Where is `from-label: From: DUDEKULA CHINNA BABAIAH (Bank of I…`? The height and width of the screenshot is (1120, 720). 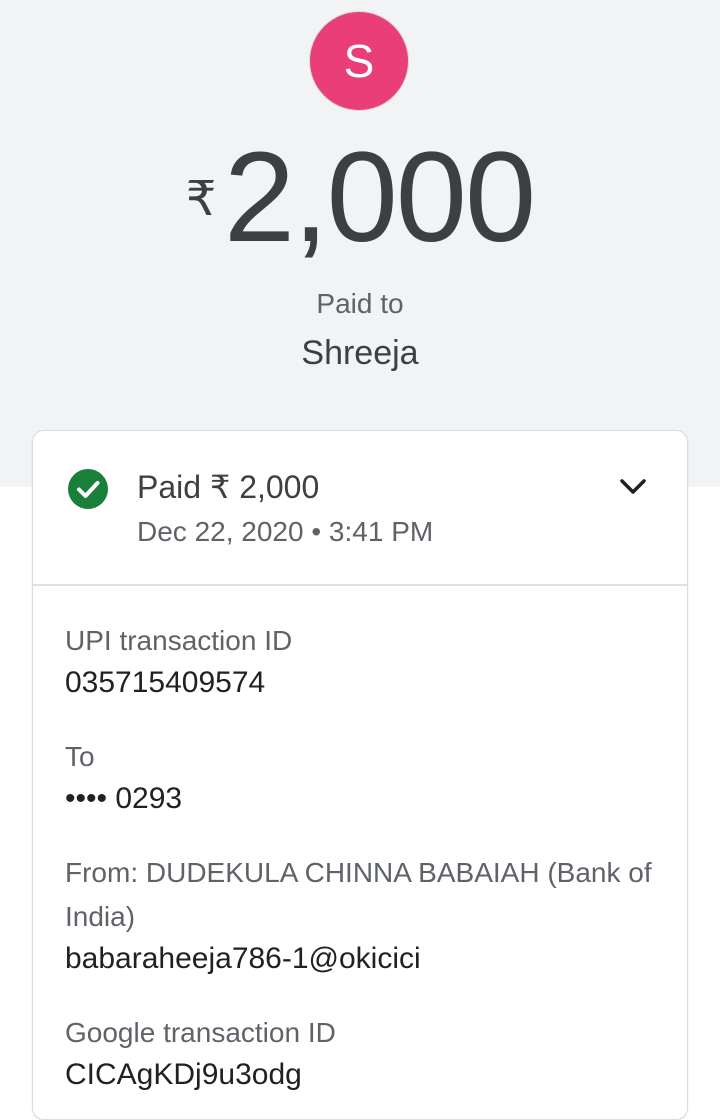
from-label: From: DUDEKULA CHINNA BABAIAH (Bank of I… is located at coordinates (358, 894).